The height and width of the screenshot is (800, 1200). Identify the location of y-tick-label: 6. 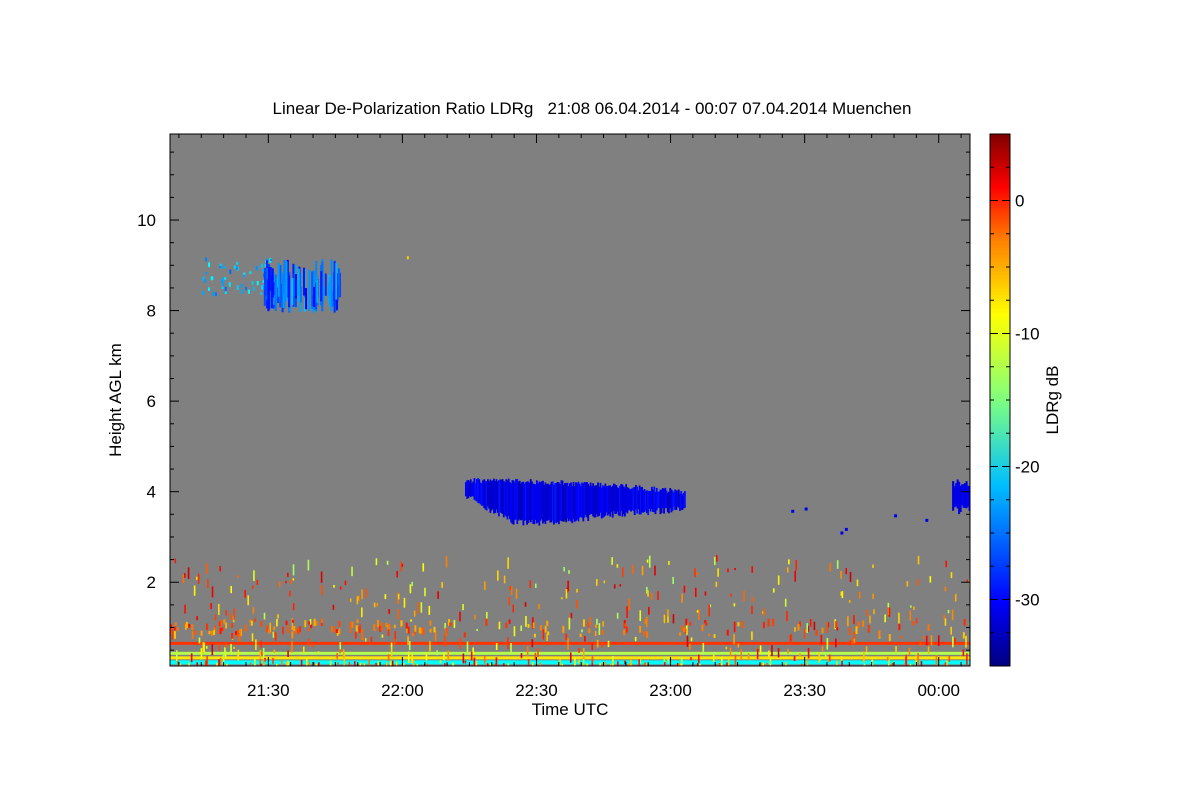
(151, 401).